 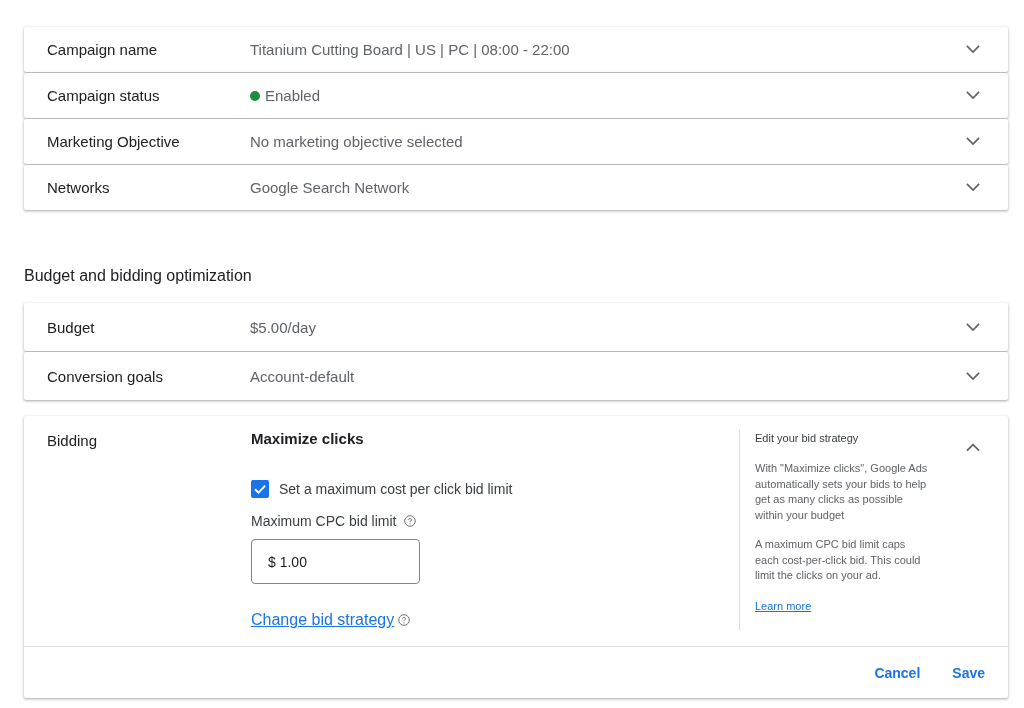 I want to click on setting-value: Google Search Network, so click(x=330, y=187).